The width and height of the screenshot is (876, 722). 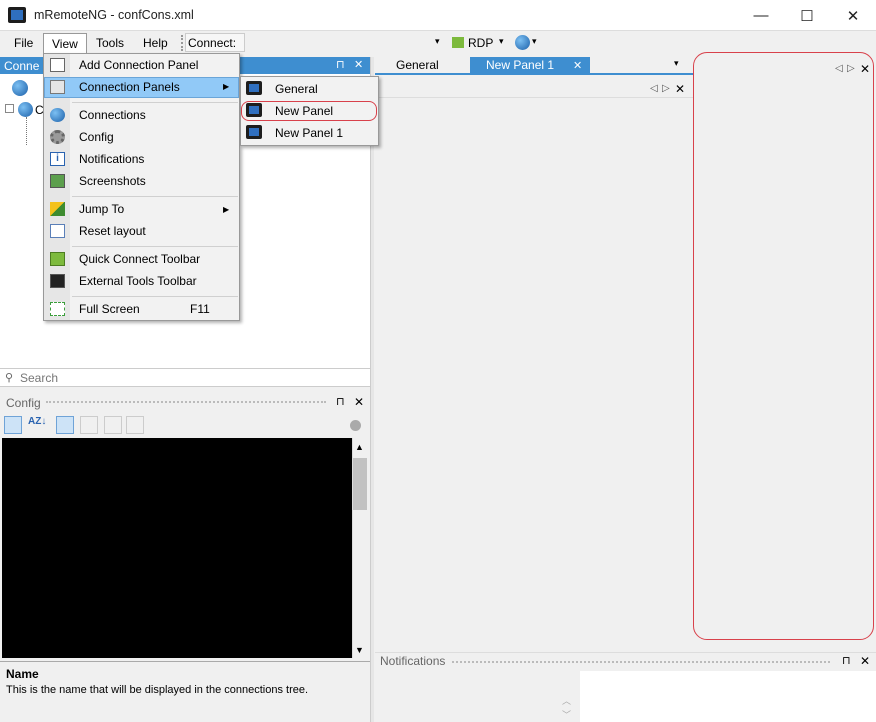 What do you see at coordinates (309, 111) in the screenshot?
I see `annotation-highlight` at bounding box center [309, 111].